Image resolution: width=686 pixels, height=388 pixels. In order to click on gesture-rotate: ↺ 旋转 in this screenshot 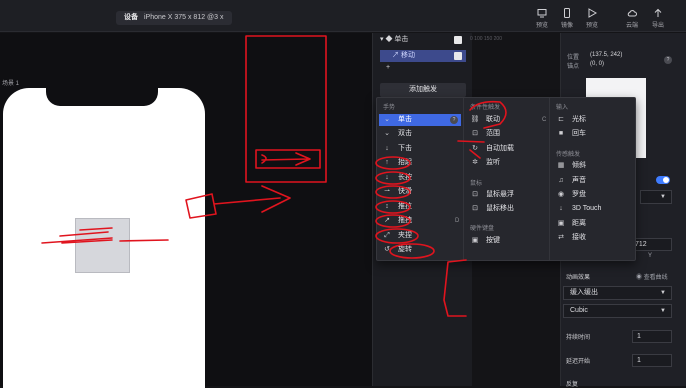, I will do `click(397, 250)`.